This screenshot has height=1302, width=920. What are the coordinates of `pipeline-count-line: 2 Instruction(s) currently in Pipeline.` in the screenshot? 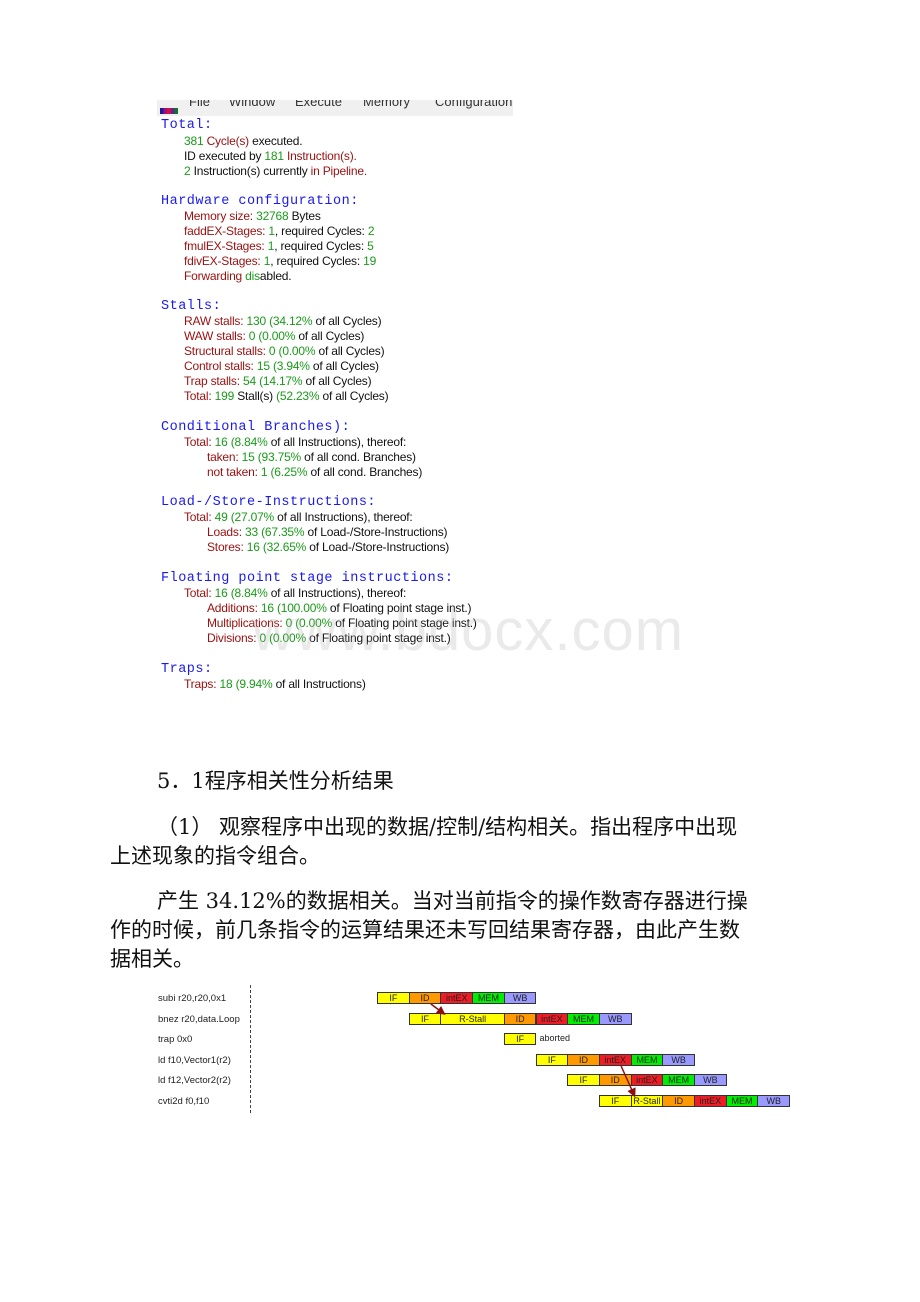 It's located at (275, 171).